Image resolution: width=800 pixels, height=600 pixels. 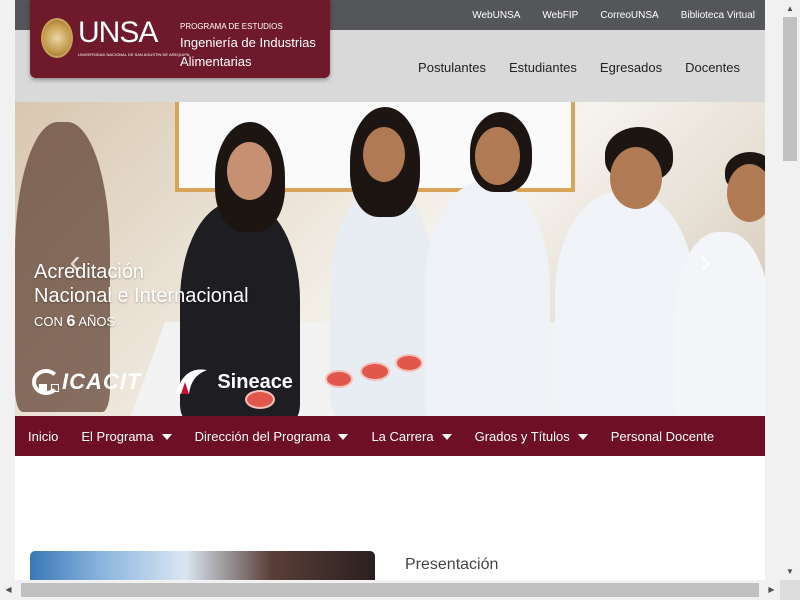 What do you see at coordinates (162, 382) in the screenshot?
I see `accreditation-logos: ICACIT Sineace` at bounding box center [162, 382].